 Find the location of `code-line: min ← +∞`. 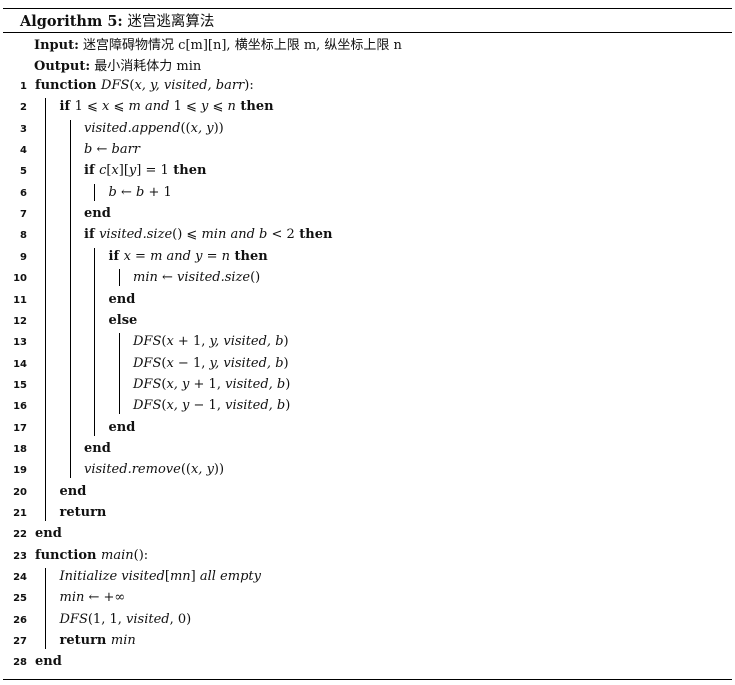

code-line: min ← +∞ is located at coordinates (93, 597).